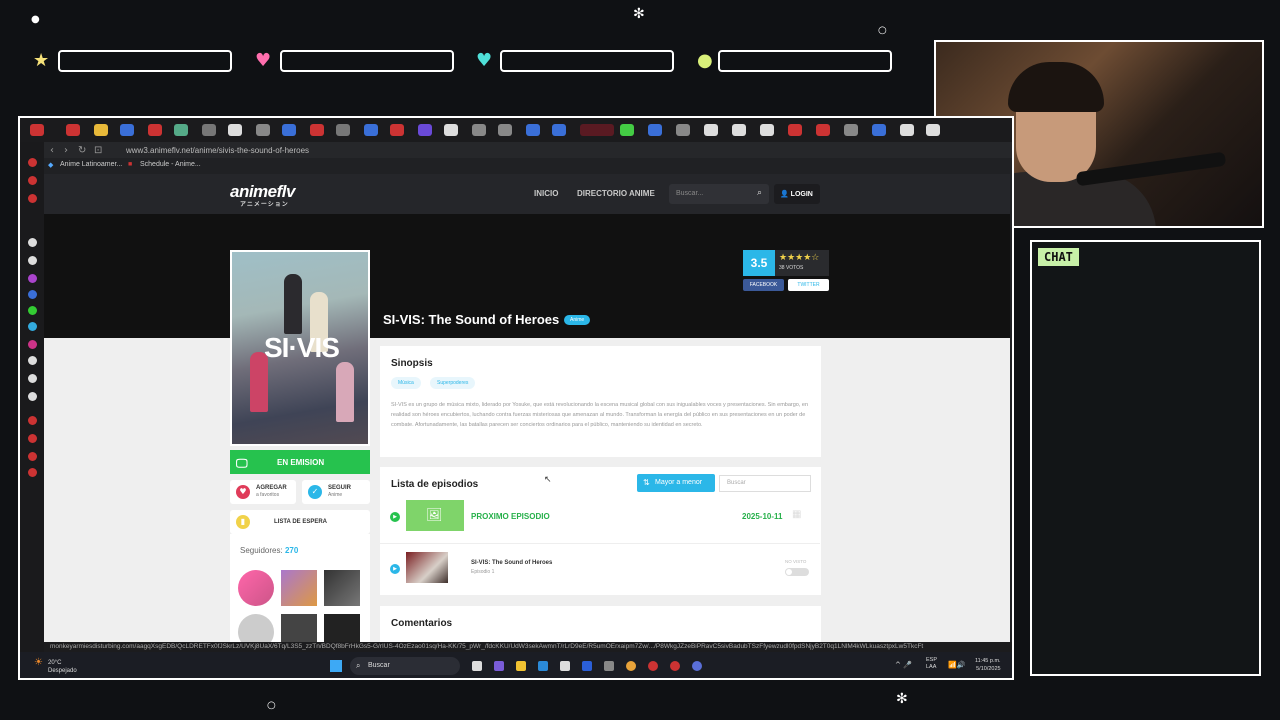  I want to click on genre-chip: Música, so click(406, 383).